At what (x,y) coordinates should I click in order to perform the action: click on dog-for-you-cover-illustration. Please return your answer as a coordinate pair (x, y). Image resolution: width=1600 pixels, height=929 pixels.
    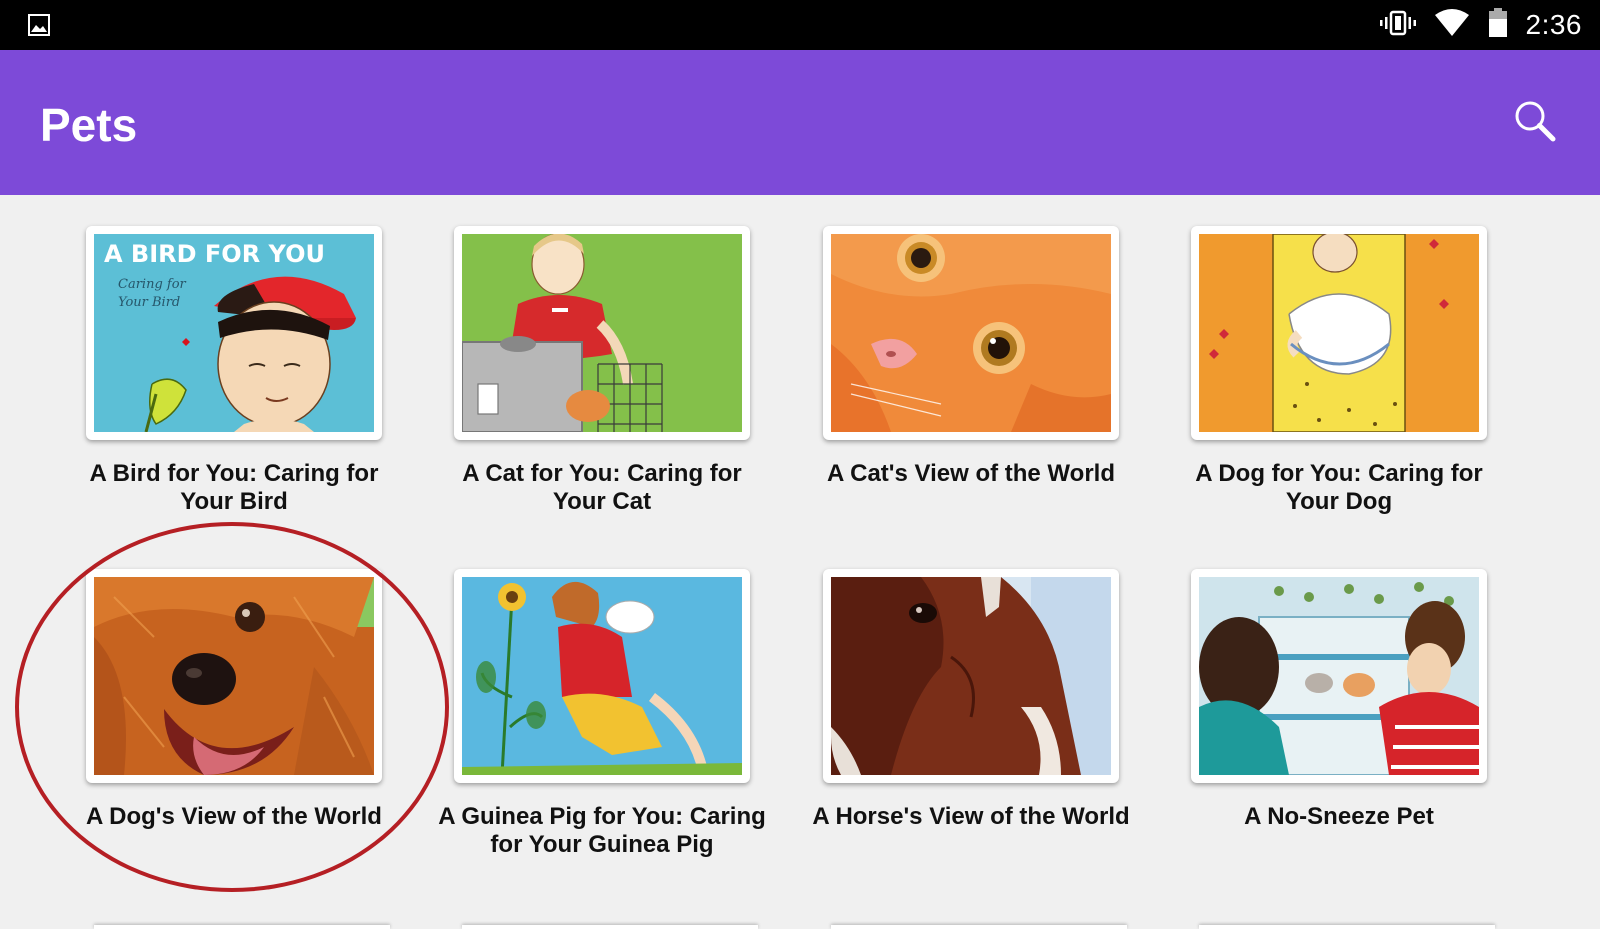
    Looking at the image, I should click on (1339, 333).